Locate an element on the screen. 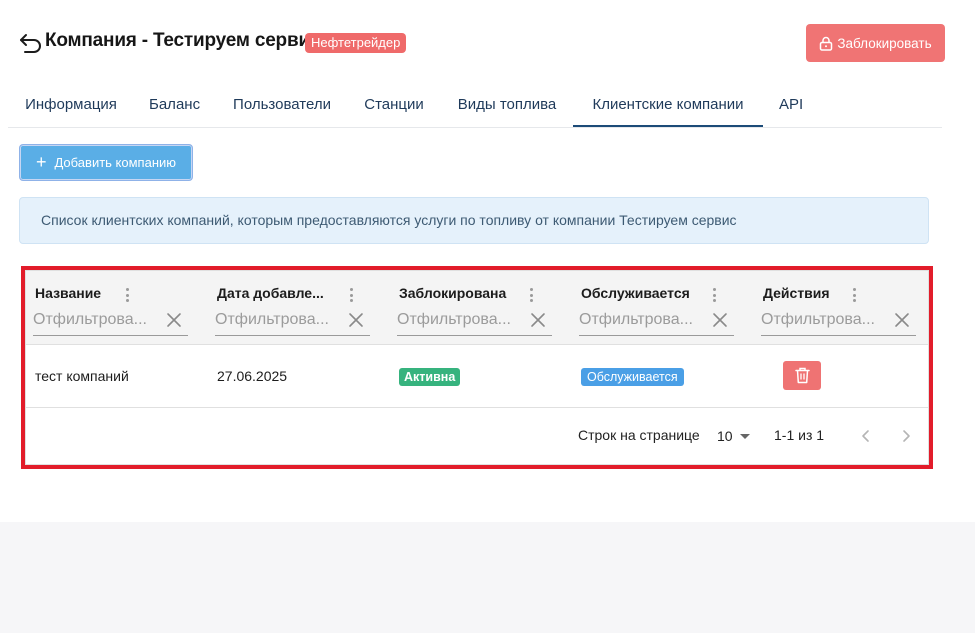 This screenshot has width=975, height=633. lock-icon is located at coordinates (826, 43).